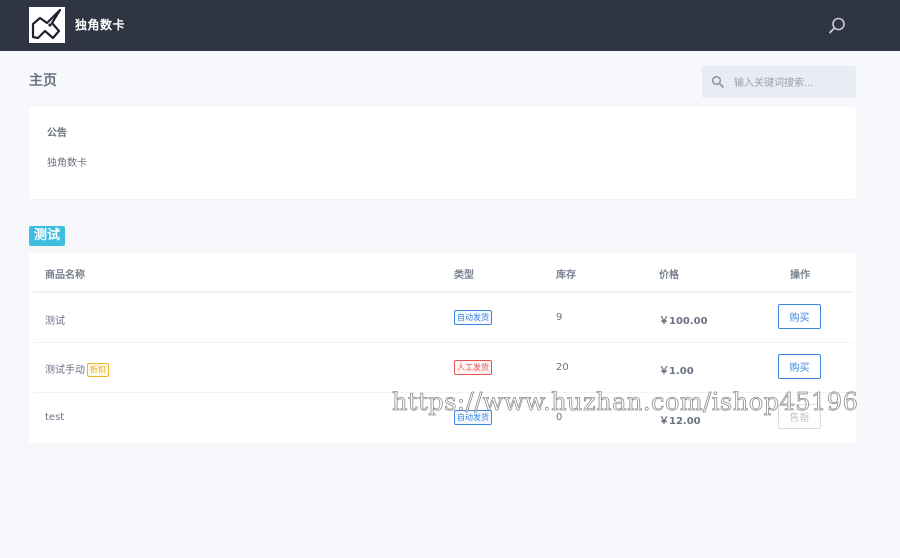  I want to click on product-name: 测试, so click(55, 319).